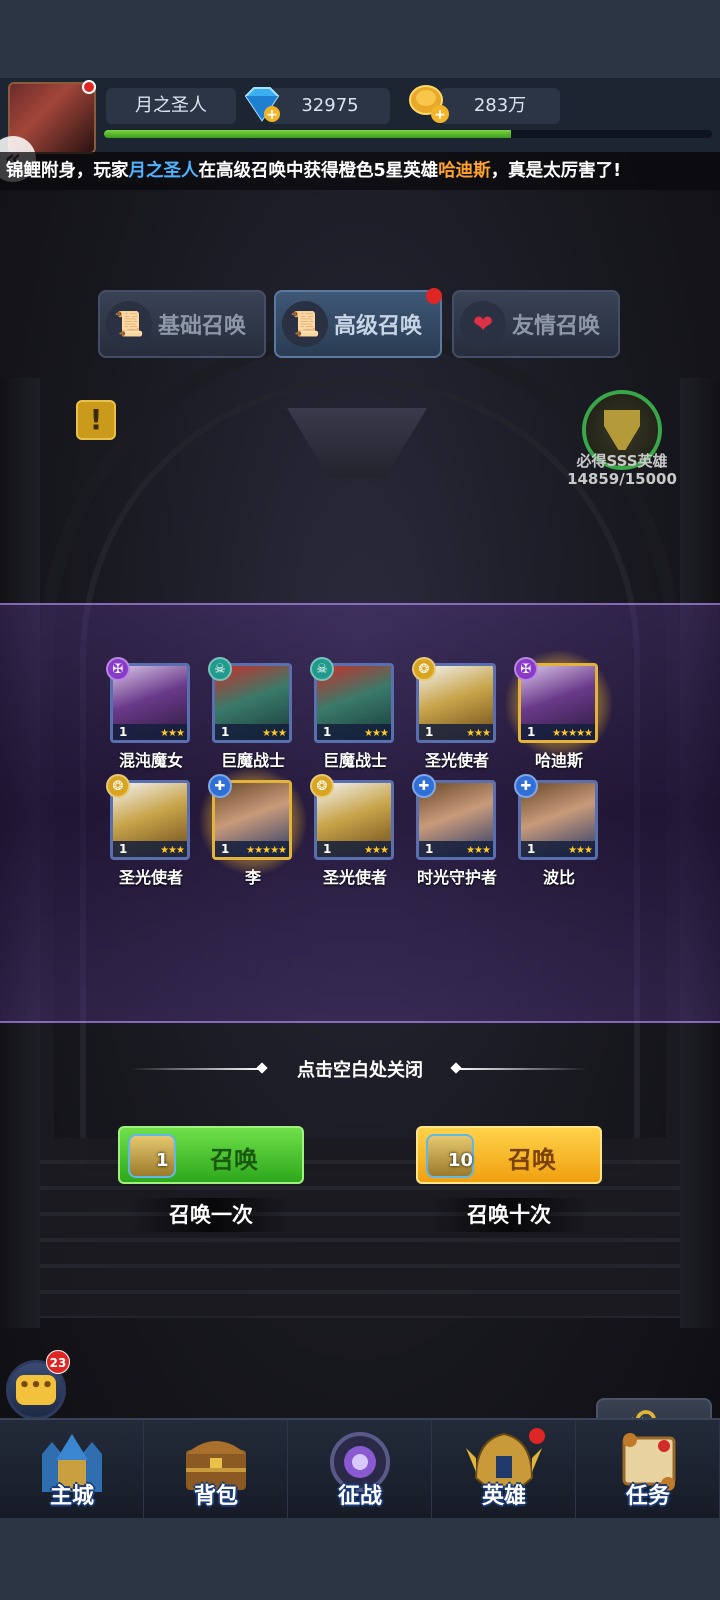  What do you see at coordinates (171, 106) in the screenshot?
I see `player-name: 月之圣人` at bounding box center [171, 106].